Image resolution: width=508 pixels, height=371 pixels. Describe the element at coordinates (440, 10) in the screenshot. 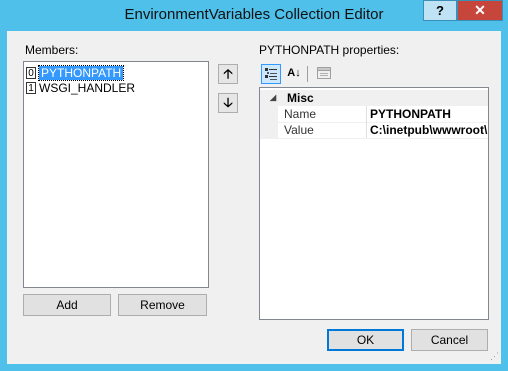

I see `help-button: ?` at that location.